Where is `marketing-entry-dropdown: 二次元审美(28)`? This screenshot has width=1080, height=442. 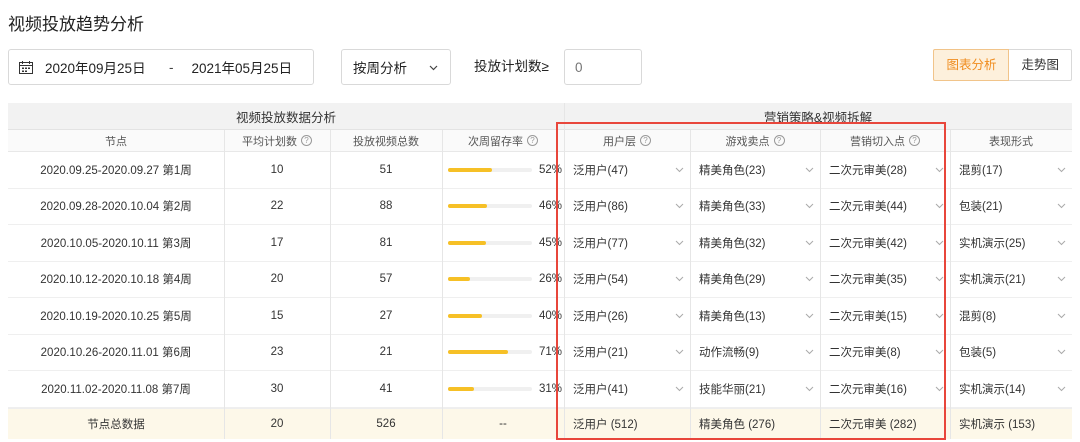 marketing-entry-dropdown: 二次元审美(28) is located at coordinates (885, 170).